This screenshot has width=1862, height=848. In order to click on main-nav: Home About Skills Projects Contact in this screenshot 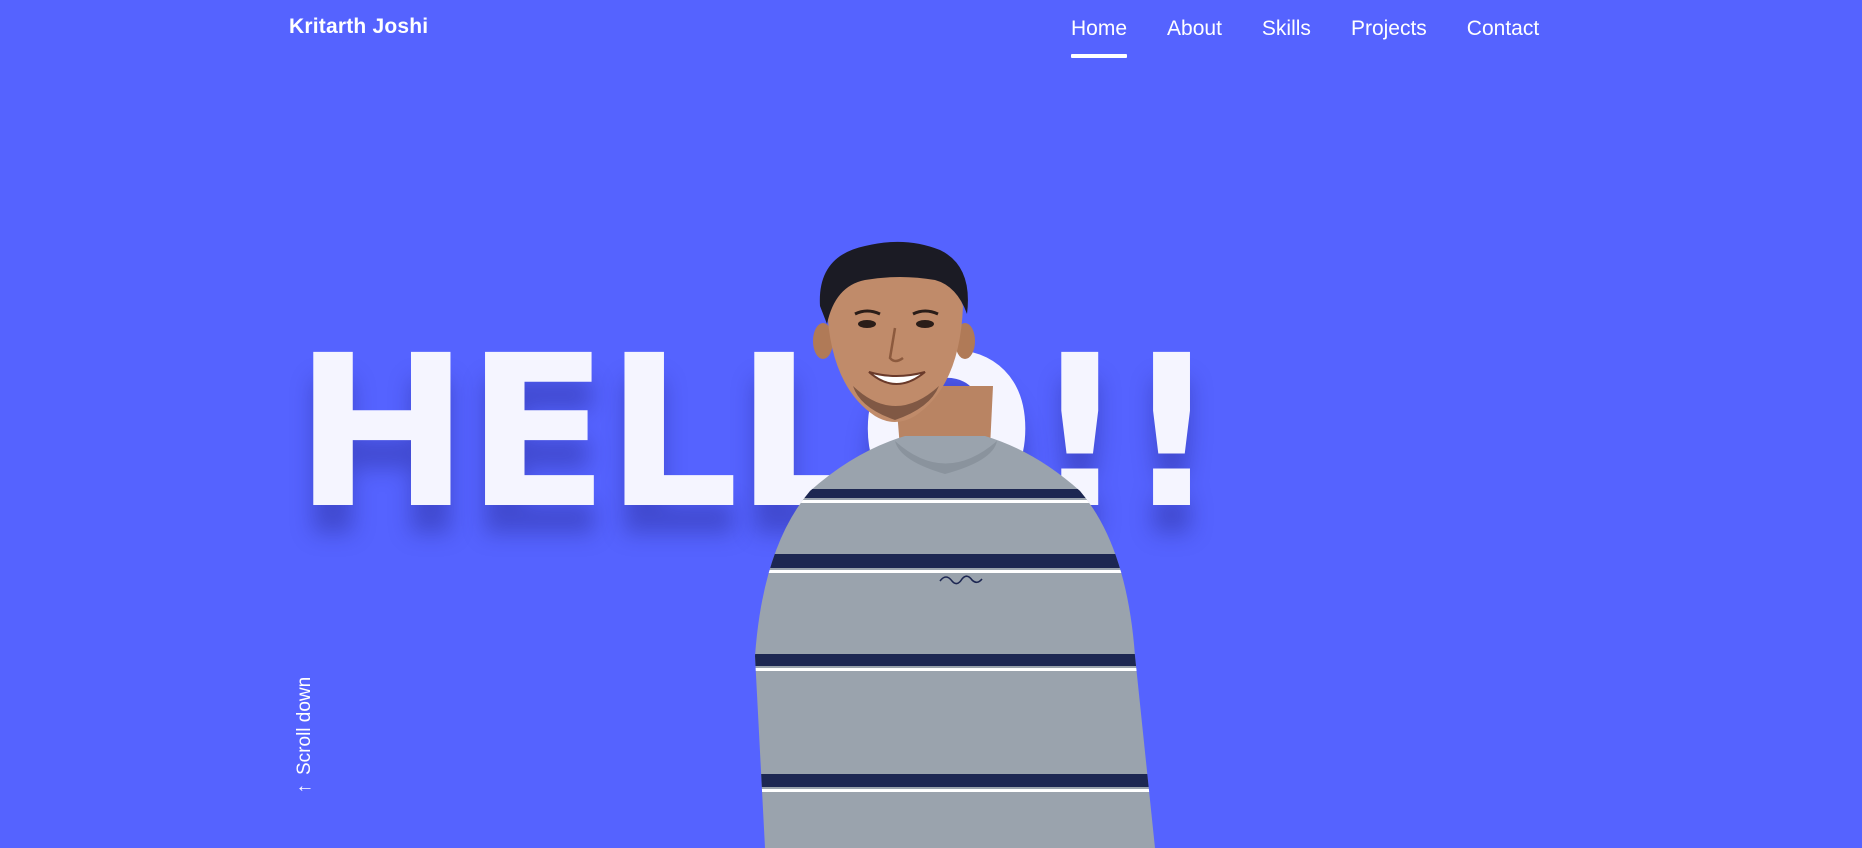, I will do `click(1305, 36)`.